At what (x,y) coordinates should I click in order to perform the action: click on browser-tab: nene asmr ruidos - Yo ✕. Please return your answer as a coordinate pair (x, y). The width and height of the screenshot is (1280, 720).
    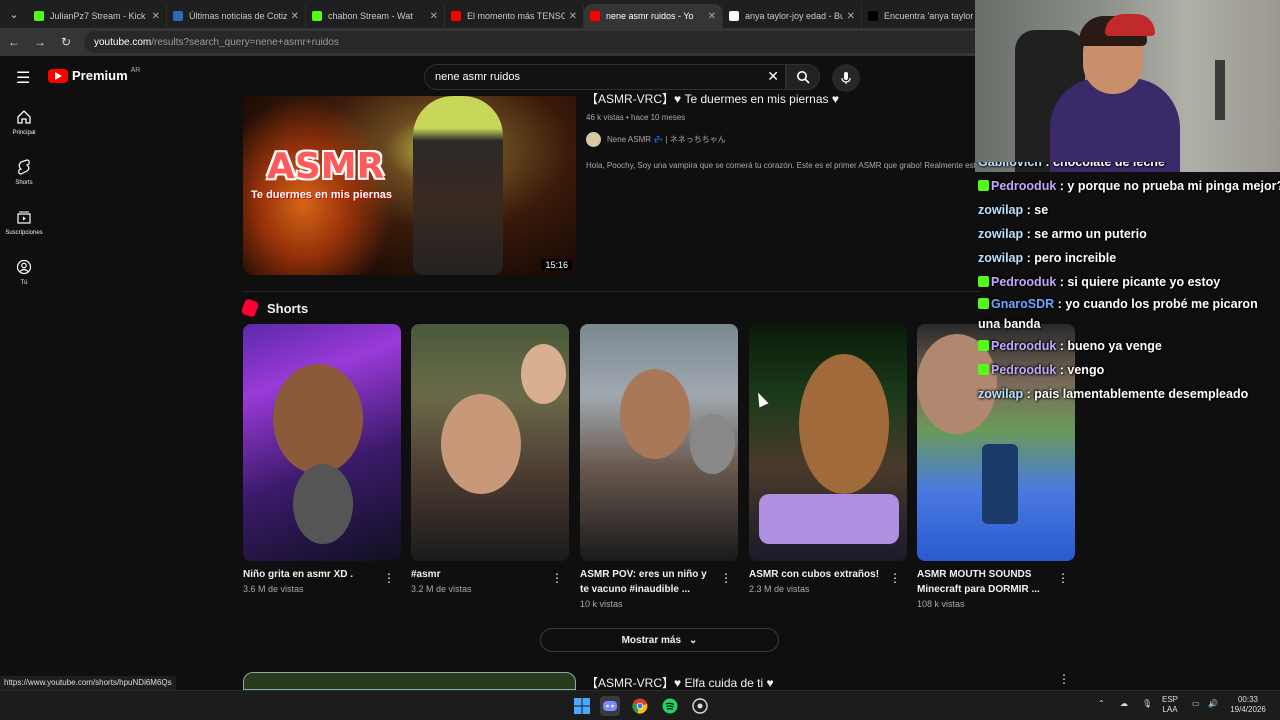
    Looking at the image, I should click on (653, 16).